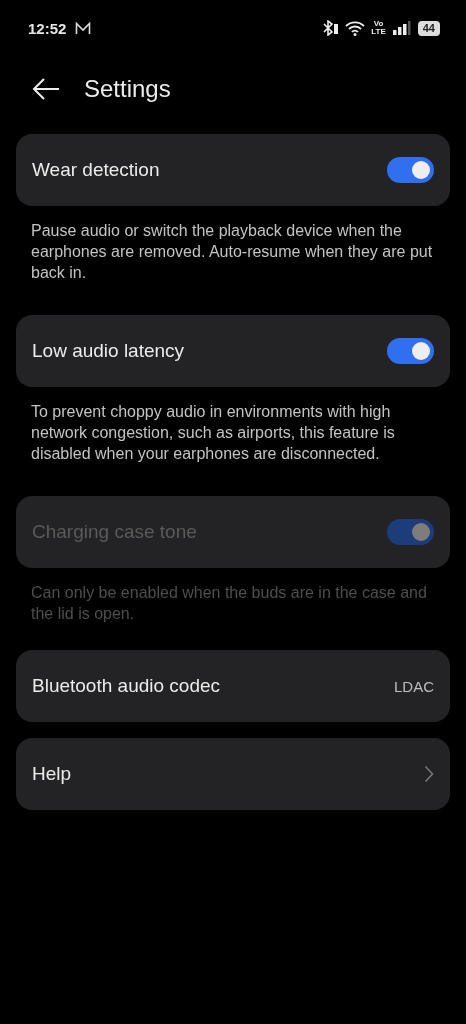 This screenshot has width=466, height=1024. What do you see at coordinates (331, 28) in the screenshot?
I see `bluetooth-icon` at bounding box center [331, 28].